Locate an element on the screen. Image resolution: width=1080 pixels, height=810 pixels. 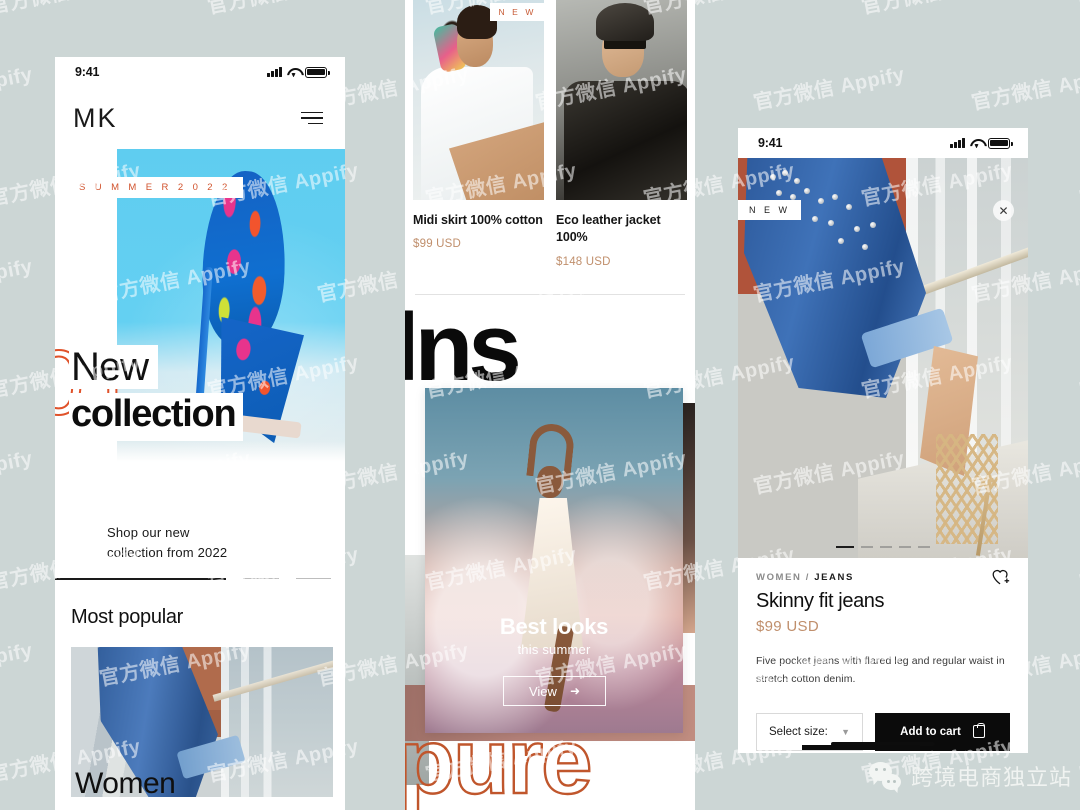
arrow-right-icon: ➜ is located at coordinates (574, 691).